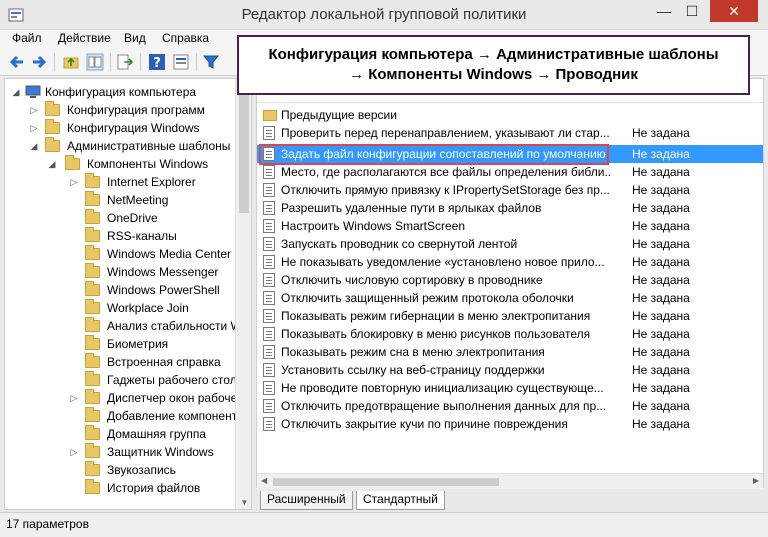 The height and width of the screenshot is (537, 768). Describe the element at coordinates (400, 500) in the screenshot. I see `tab-standard: Стандартный` at that location.